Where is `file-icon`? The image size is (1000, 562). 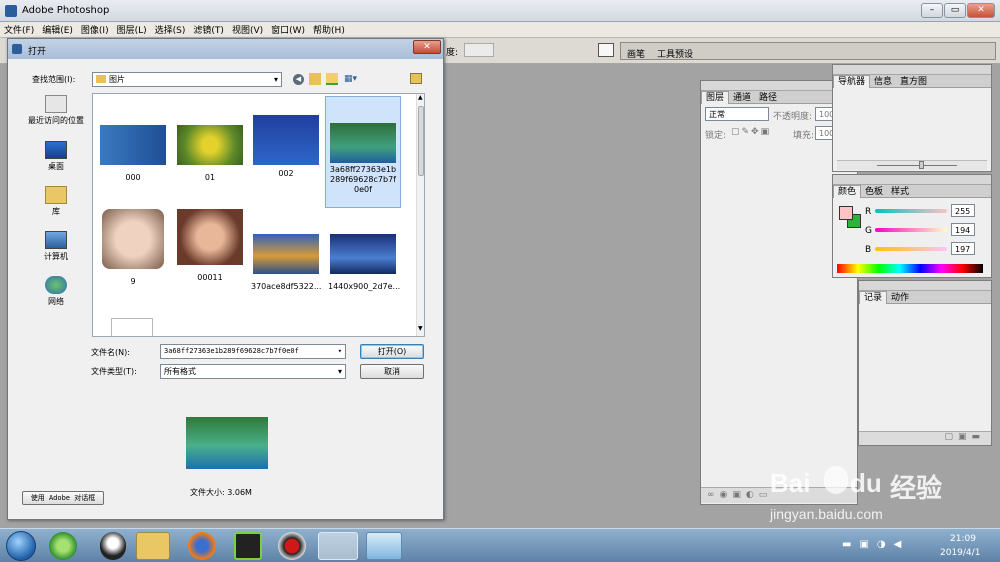
file-icon is located at coordinates (132, 327).